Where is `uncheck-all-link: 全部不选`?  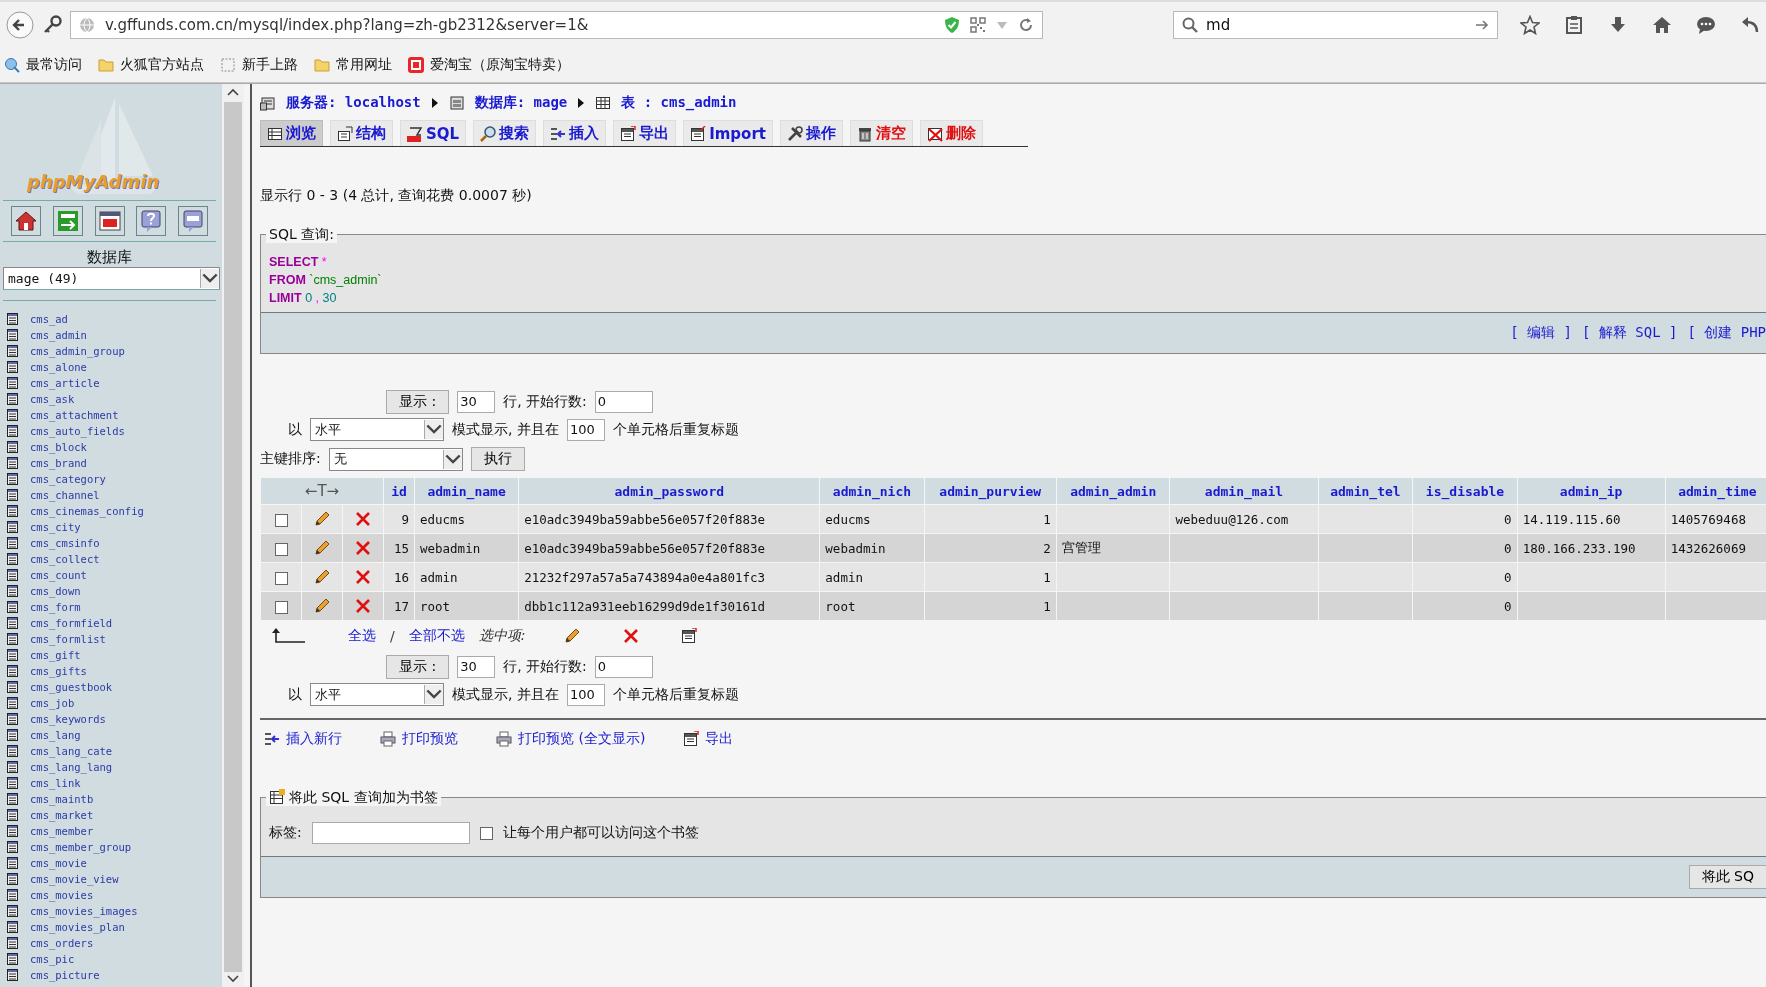 uncheck-all-link: 全部不选 is located at coordinates (436, 636).